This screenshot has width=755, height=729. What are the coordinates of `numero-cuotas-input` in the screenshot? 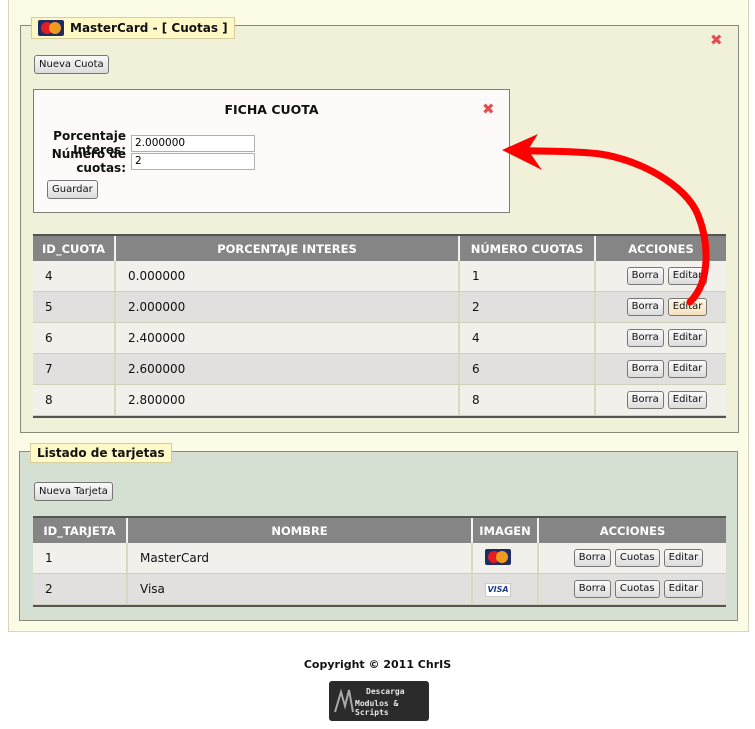 It's located at (193, 161).